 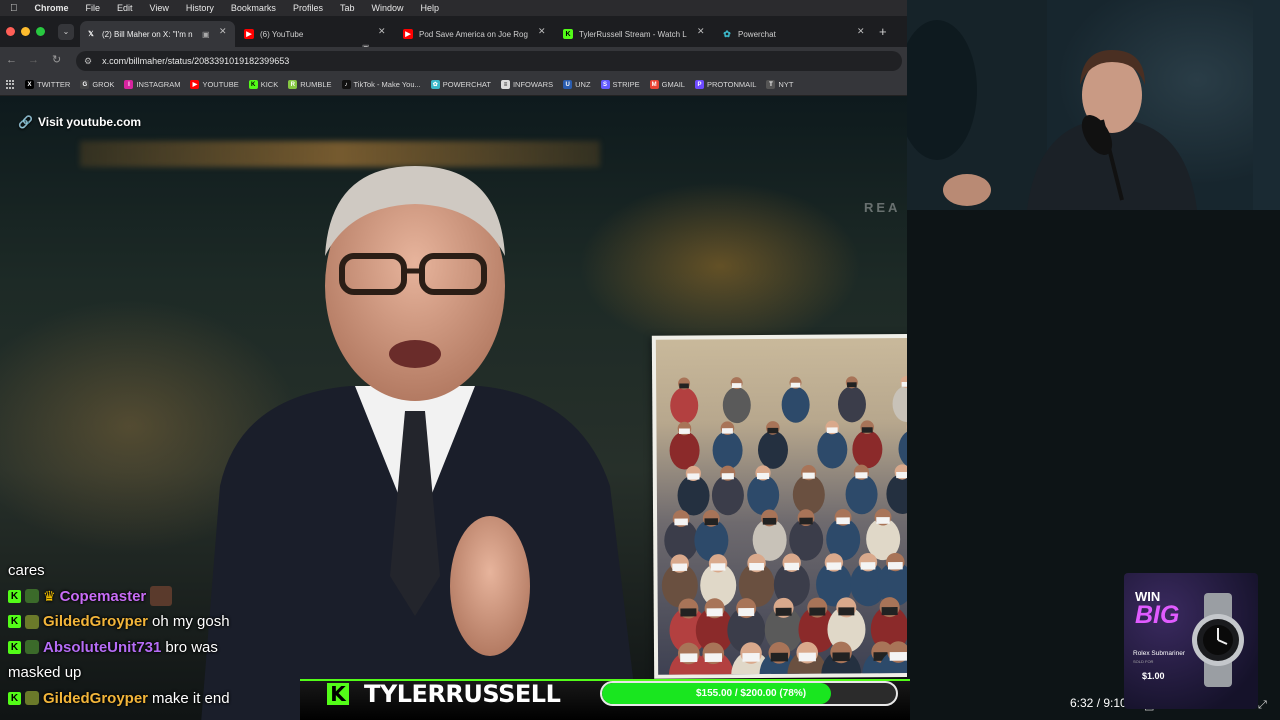 I want to click on chat-username: Copemaster, so click(x=103, y=597).